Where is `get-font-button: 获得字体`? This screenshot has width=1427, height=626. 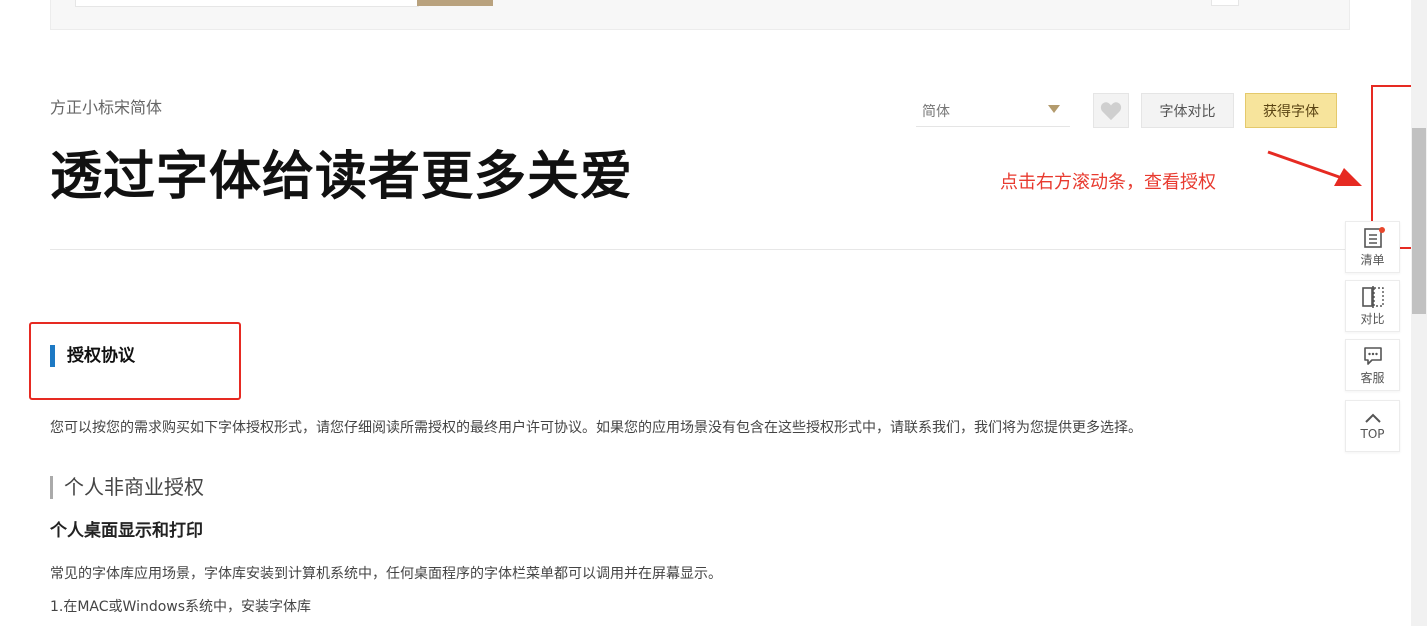 get-font-button: 获得字体 is located at coordinates (1291, 110).